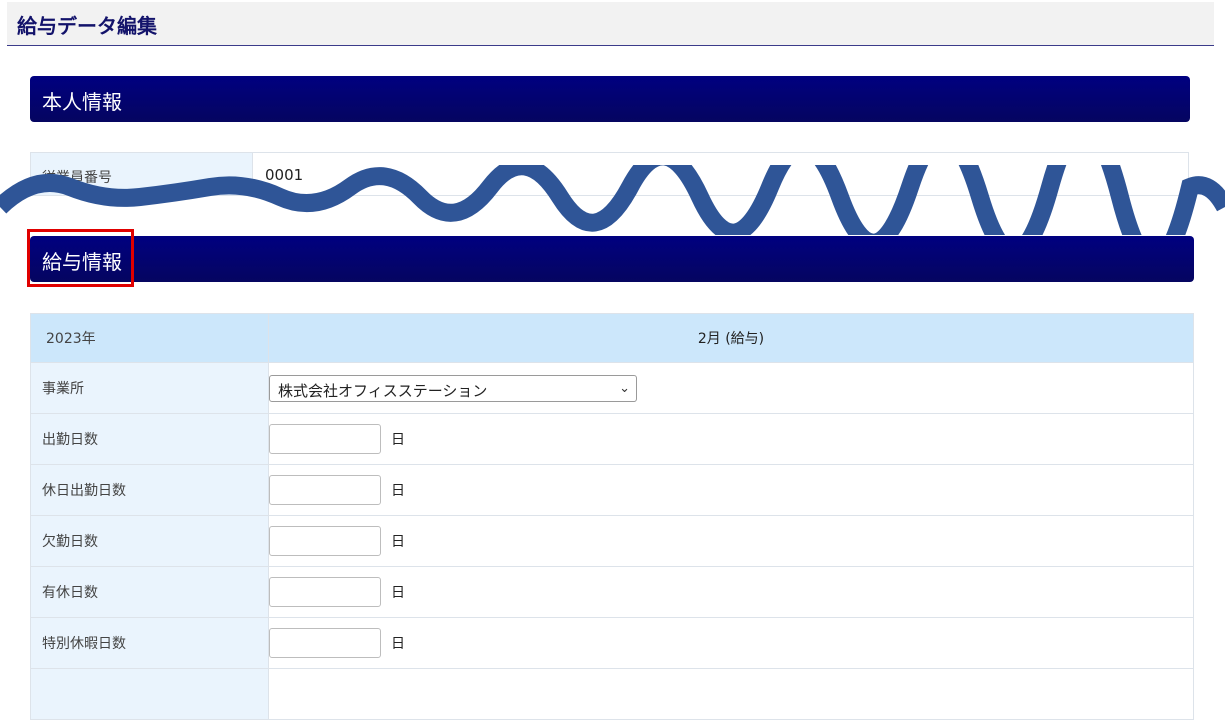 This screenshot has width=1225, height=720. I want to click on attendance-days-input, so click(325, 439).